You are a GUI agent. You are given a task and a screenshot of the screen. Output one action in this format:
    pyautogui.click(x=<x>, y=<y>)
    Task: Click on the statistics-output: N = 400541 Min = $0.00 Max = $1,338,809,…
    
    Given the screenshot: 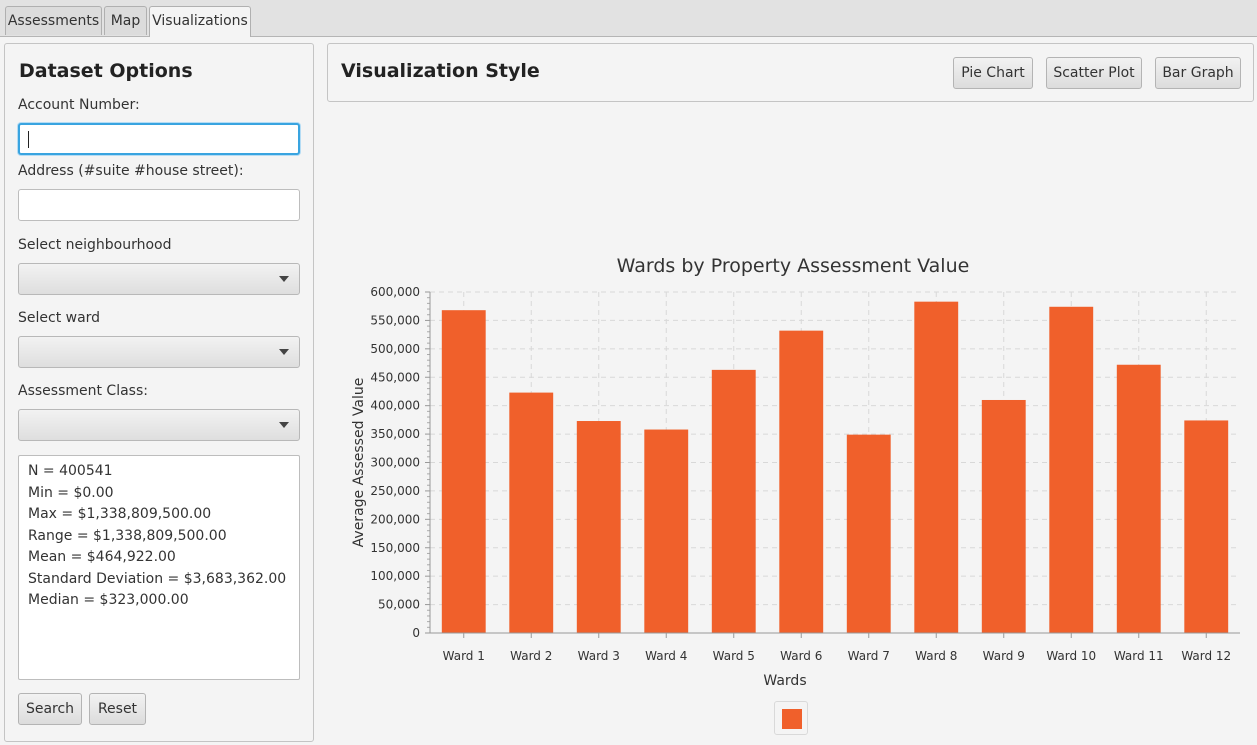 What is the action you would take?
    pyautogui.click(x=159, y=567)
    